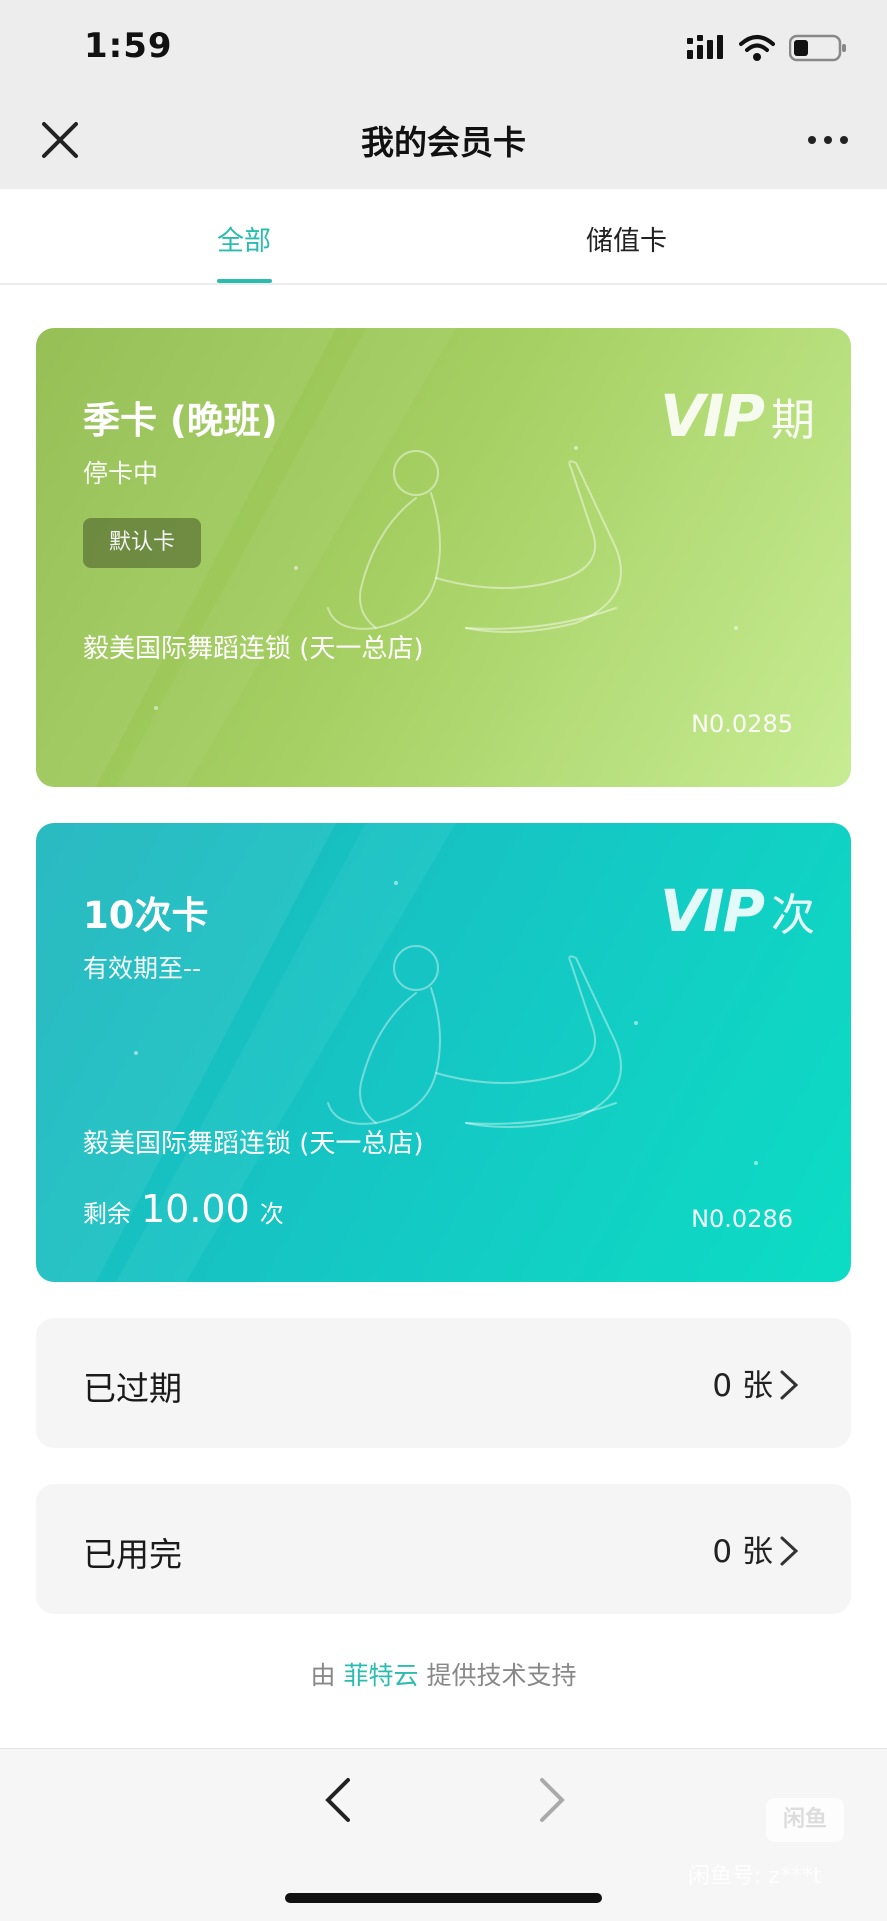 This screenshot has height=1921, width=887. I want to click on remain-suffix: 次, so click(271, 1214).